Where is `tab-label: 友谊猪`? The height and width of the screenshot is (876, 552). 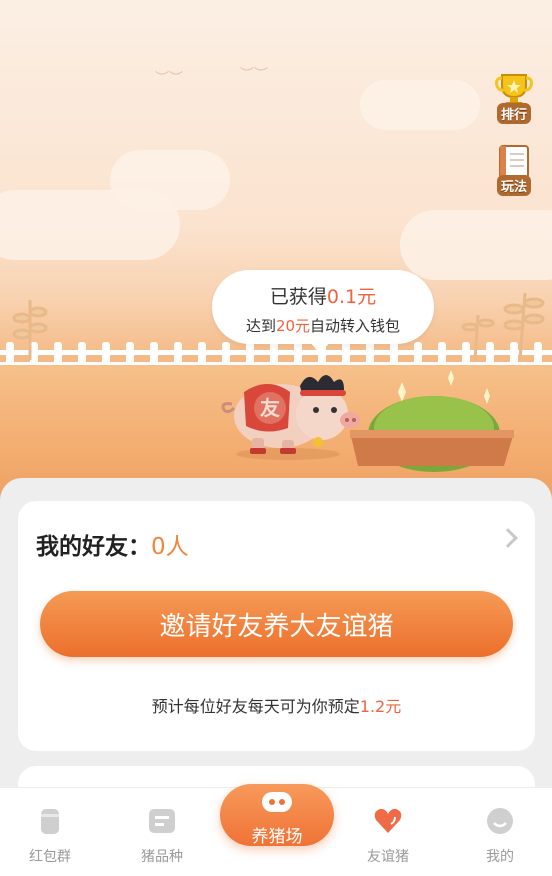
tab-label: 友谊猪 is located at coordinates (388, 857).